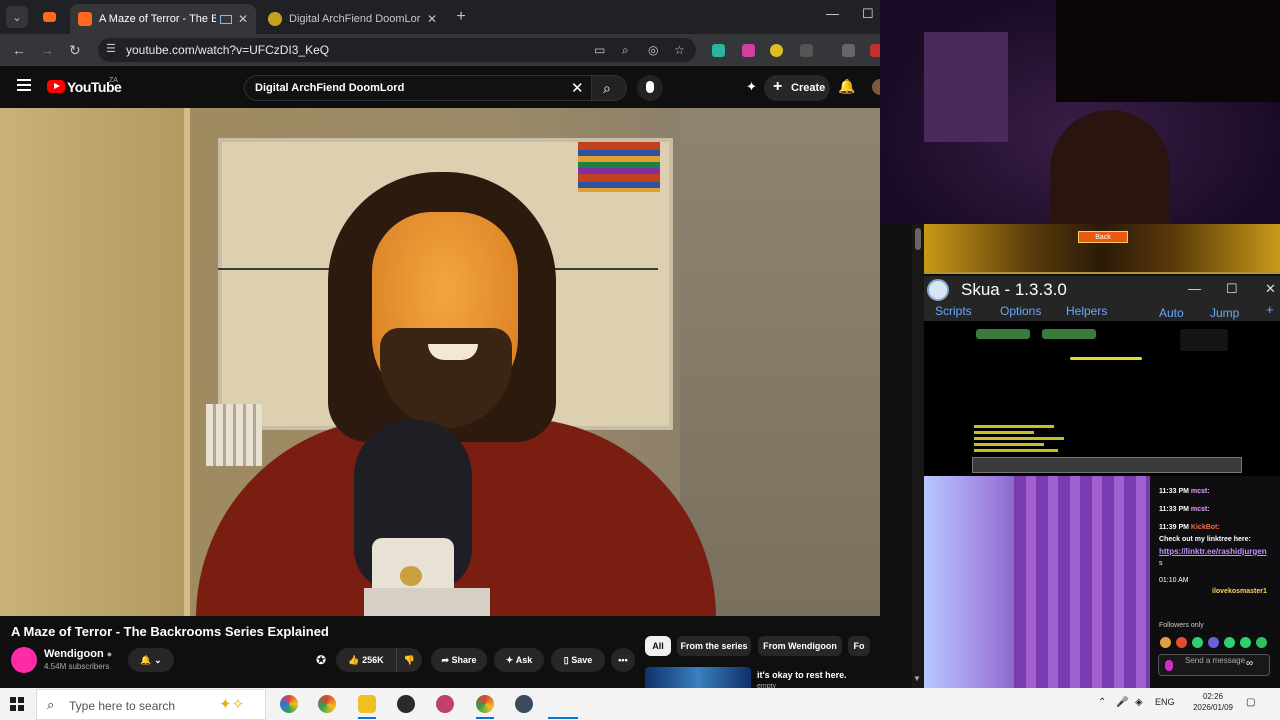 The image size is (1280, 720). Describe the element at coordinates (653, 50) in the screenshot. I see `tracking-protection-icon: ◎` at that location.